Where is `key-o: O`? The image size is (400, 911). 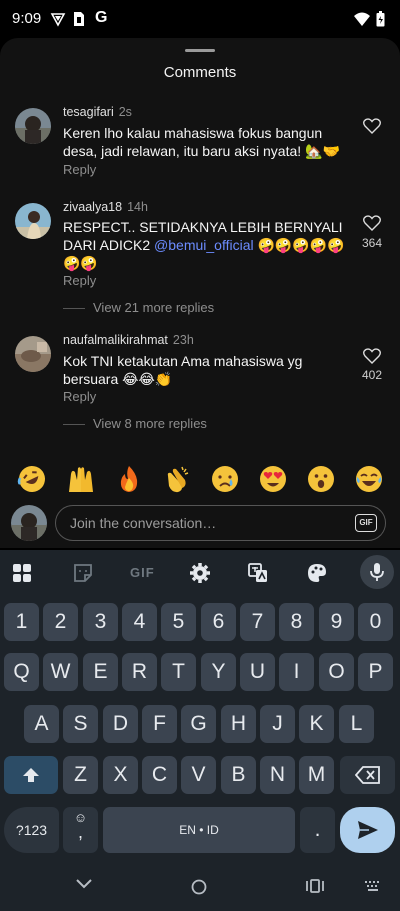 key-o: O is located at coordinates (336, 672).